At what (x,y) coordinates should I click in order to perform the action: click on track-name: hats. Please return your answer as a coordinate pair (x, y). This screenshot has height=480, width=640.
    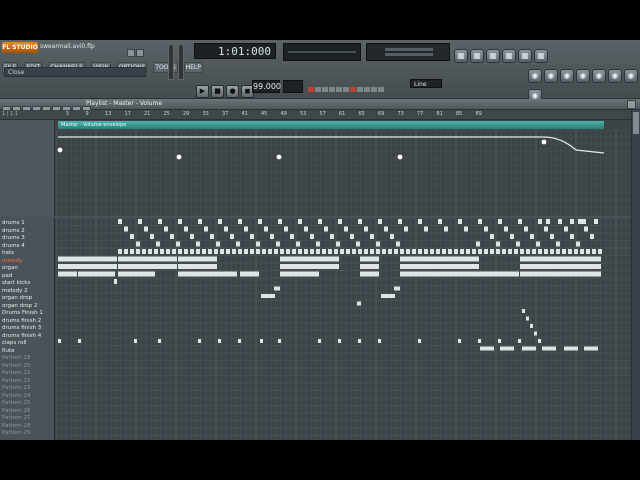
    Looking at the image, I should click on (8, 253).